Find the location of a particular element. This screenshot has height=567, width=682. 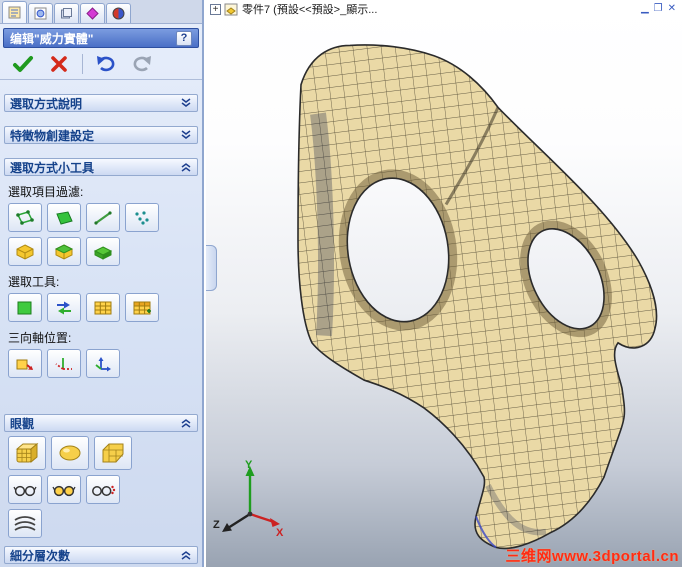

section-label: 選取方式小工具 is located at coordinates (52, 167).